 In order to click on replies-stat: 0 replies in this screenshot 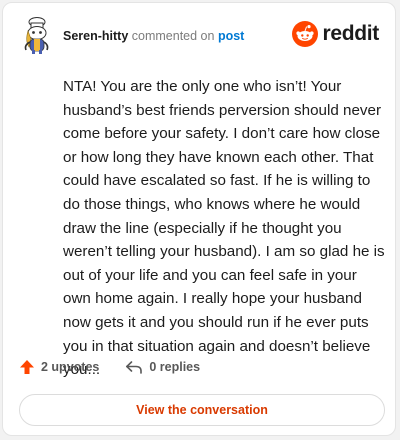, I will do `click(162, 367)`.